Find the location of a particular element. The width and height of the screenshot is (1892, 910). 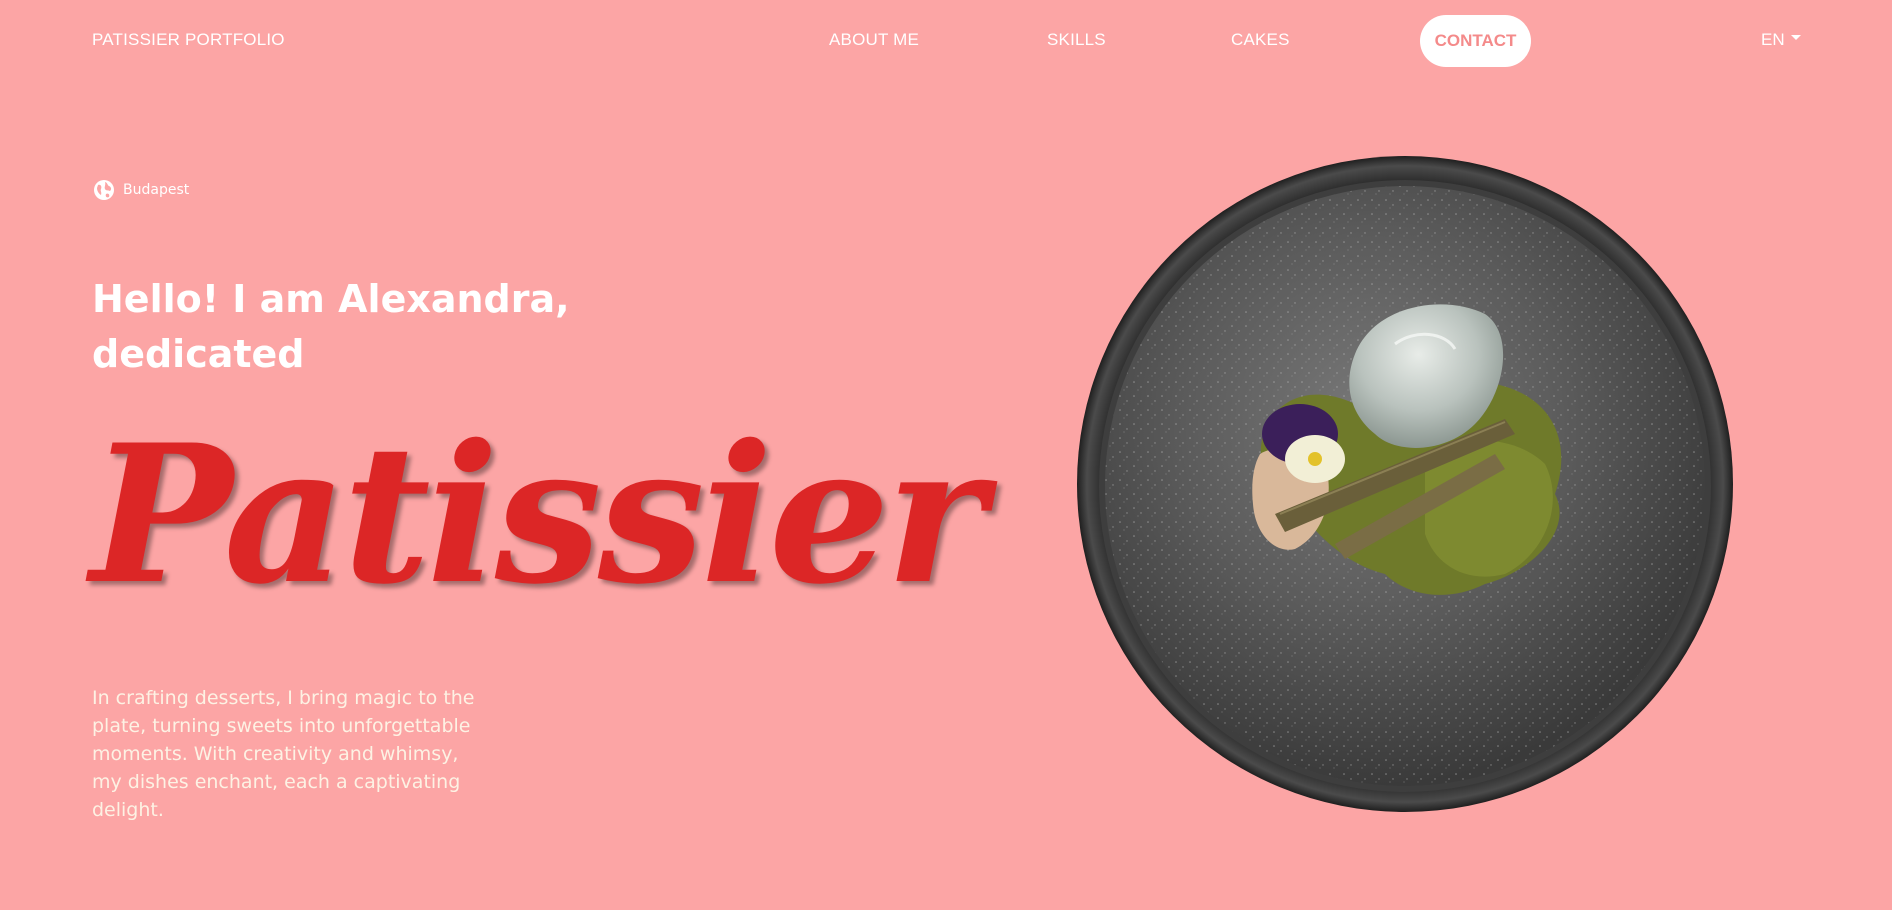

brand-link: PATISSIER PORTFOLIO is located at coordinates (188, 40).